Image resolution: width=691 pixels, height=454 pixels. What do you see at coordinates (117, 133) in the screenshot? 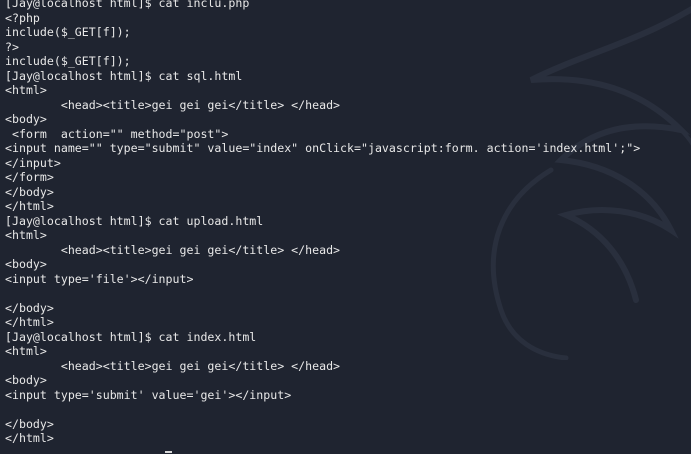
I see `output-line: <form action="" method="post">` at bounding box center [117, 133].